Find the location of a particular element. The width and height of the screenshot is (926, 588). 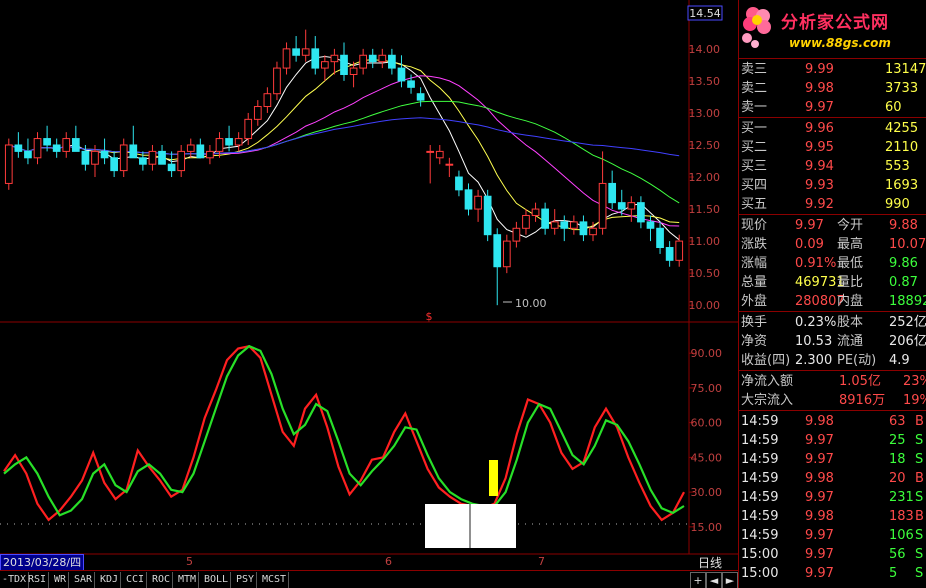

order-volume: 1693 is located at coordinates (902, 185).